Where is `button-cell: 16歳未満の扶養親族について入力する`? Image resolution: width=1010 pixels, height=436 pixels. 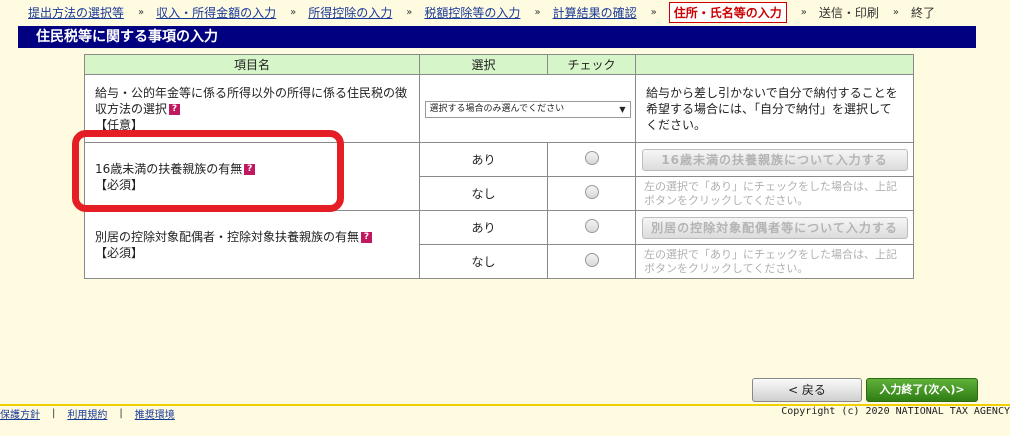 button-cell: 16歳未満の扶養親族について入力する is located at coordinates (774, 159).